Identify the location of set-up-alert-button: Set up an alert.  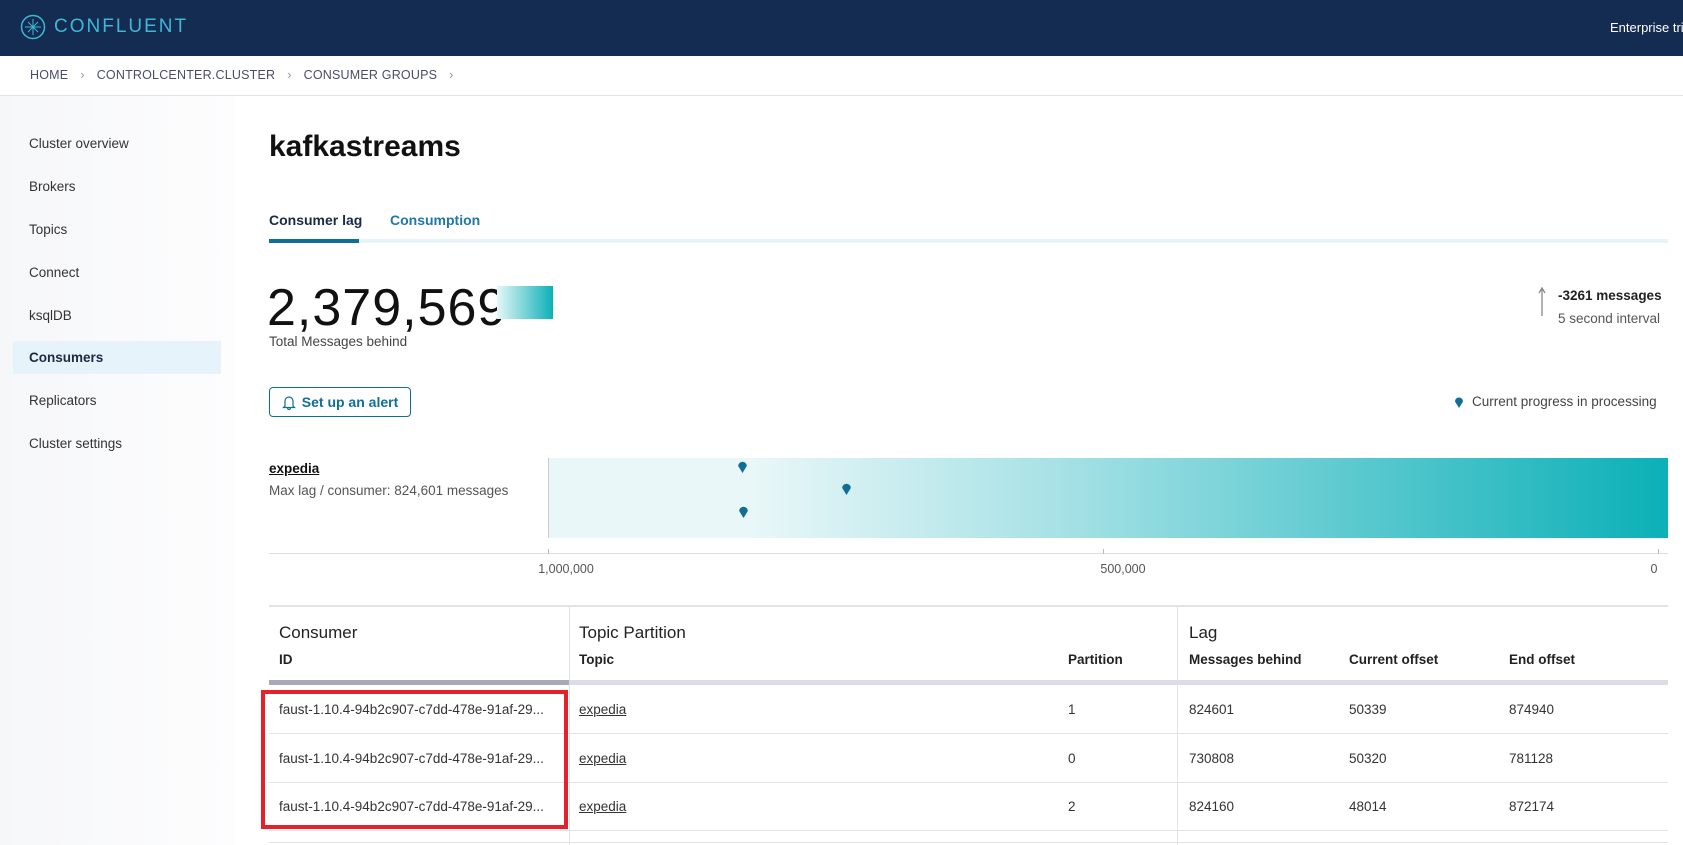
(340, 402).